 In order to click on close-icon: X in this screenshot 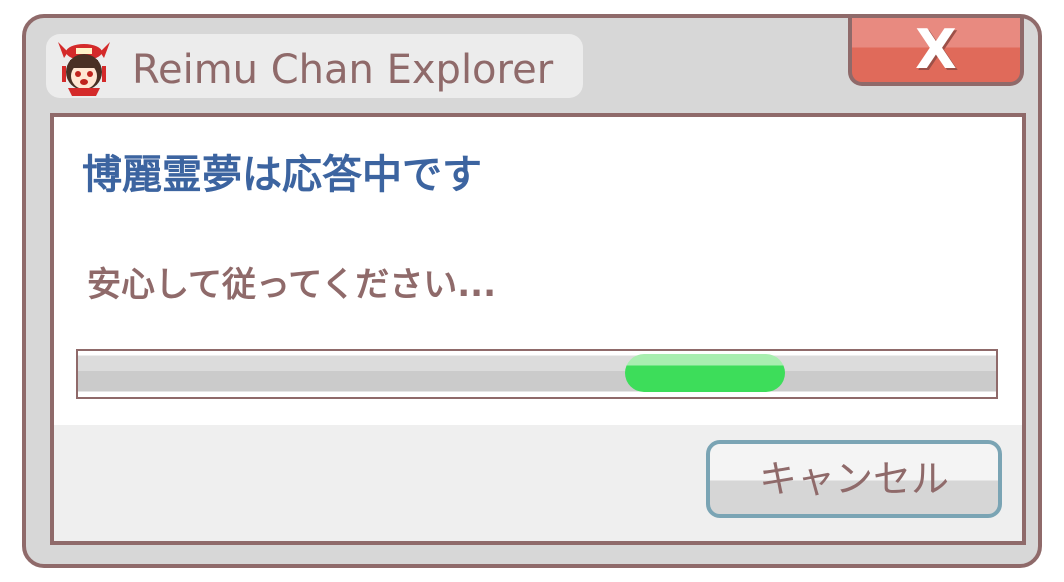, I will do `click(936, 49)`.